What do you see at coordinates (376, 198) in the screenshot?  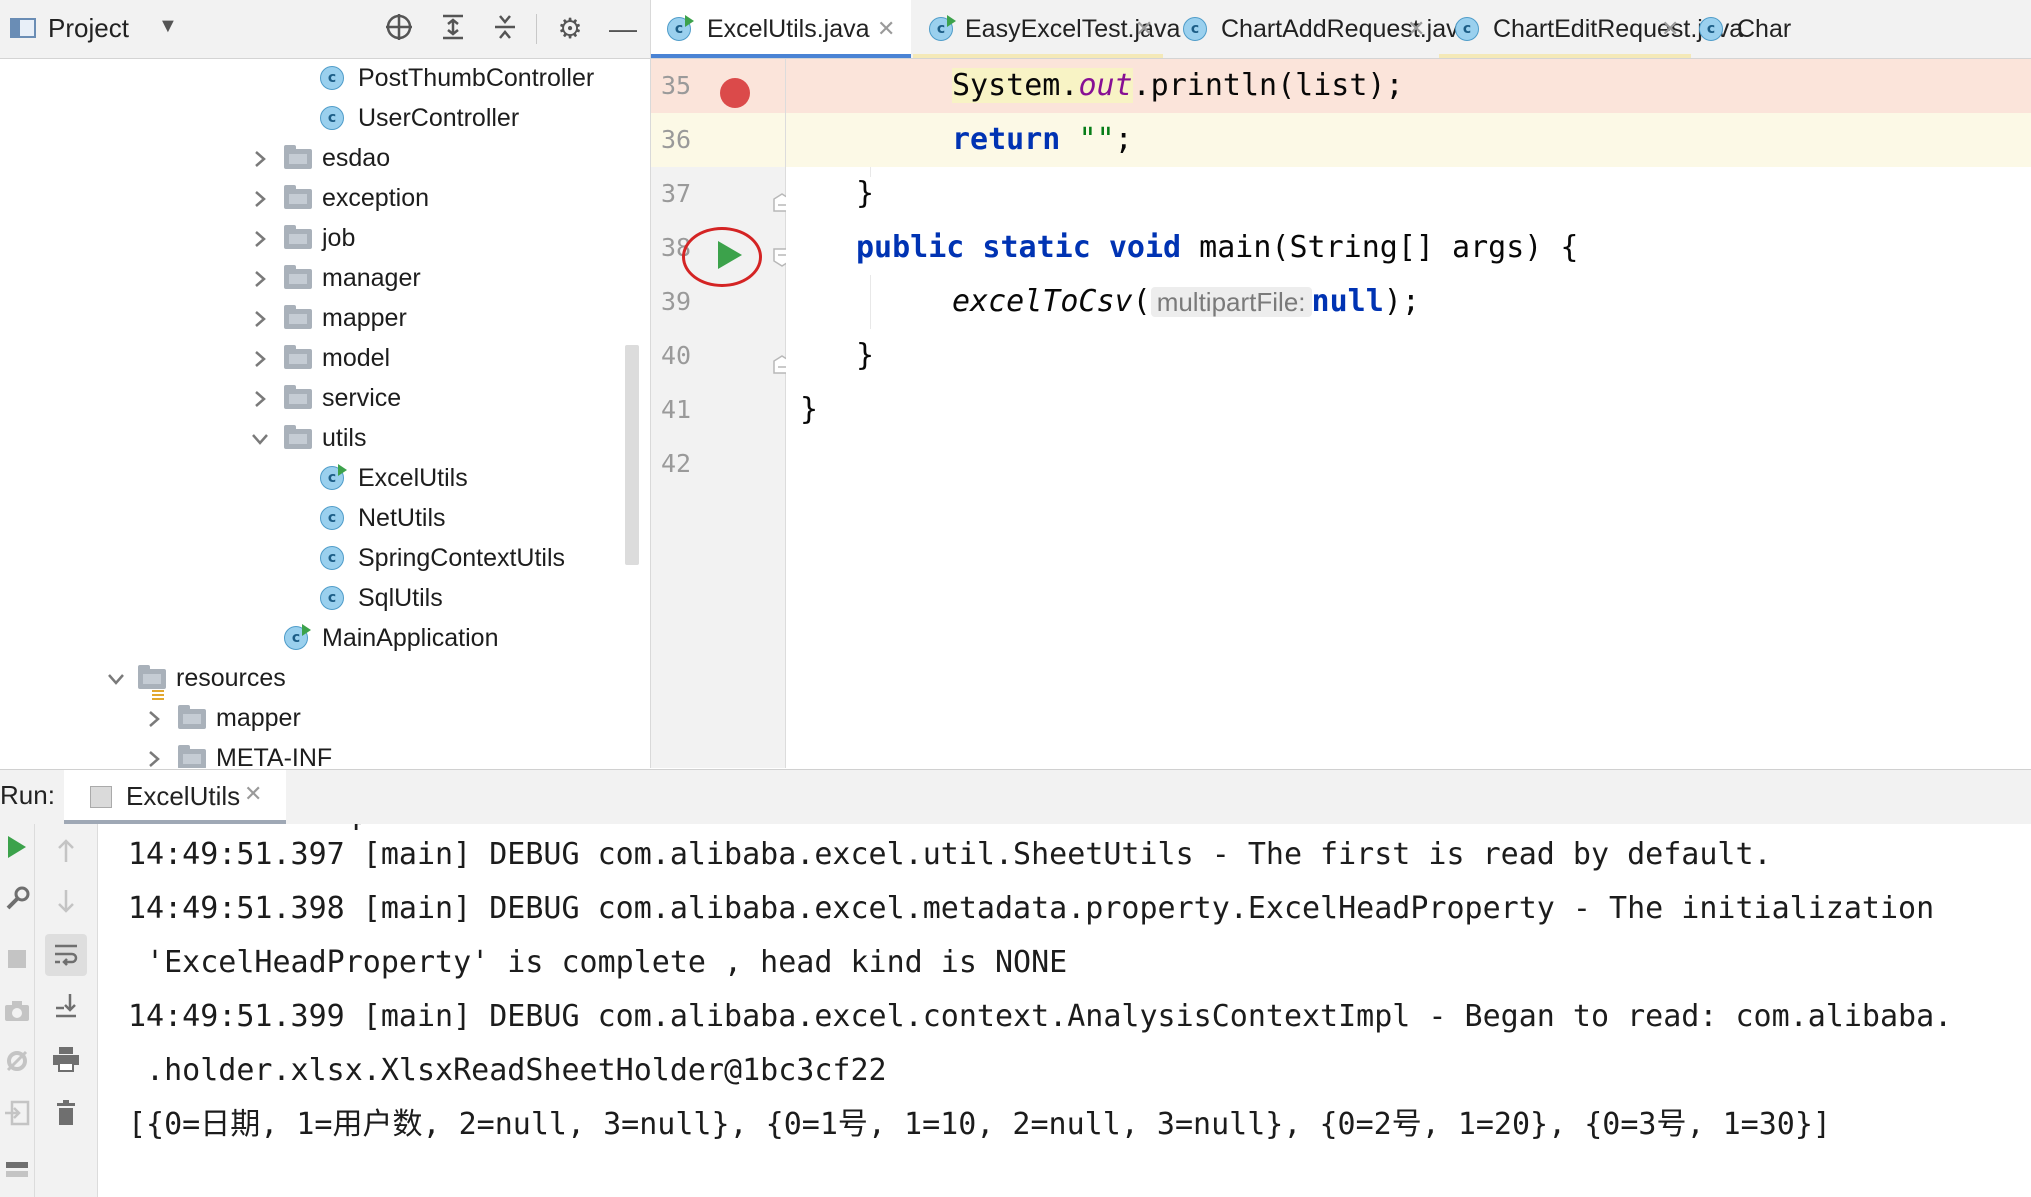 I see `tree-item-label: exception` at bounding box center [376, 198].